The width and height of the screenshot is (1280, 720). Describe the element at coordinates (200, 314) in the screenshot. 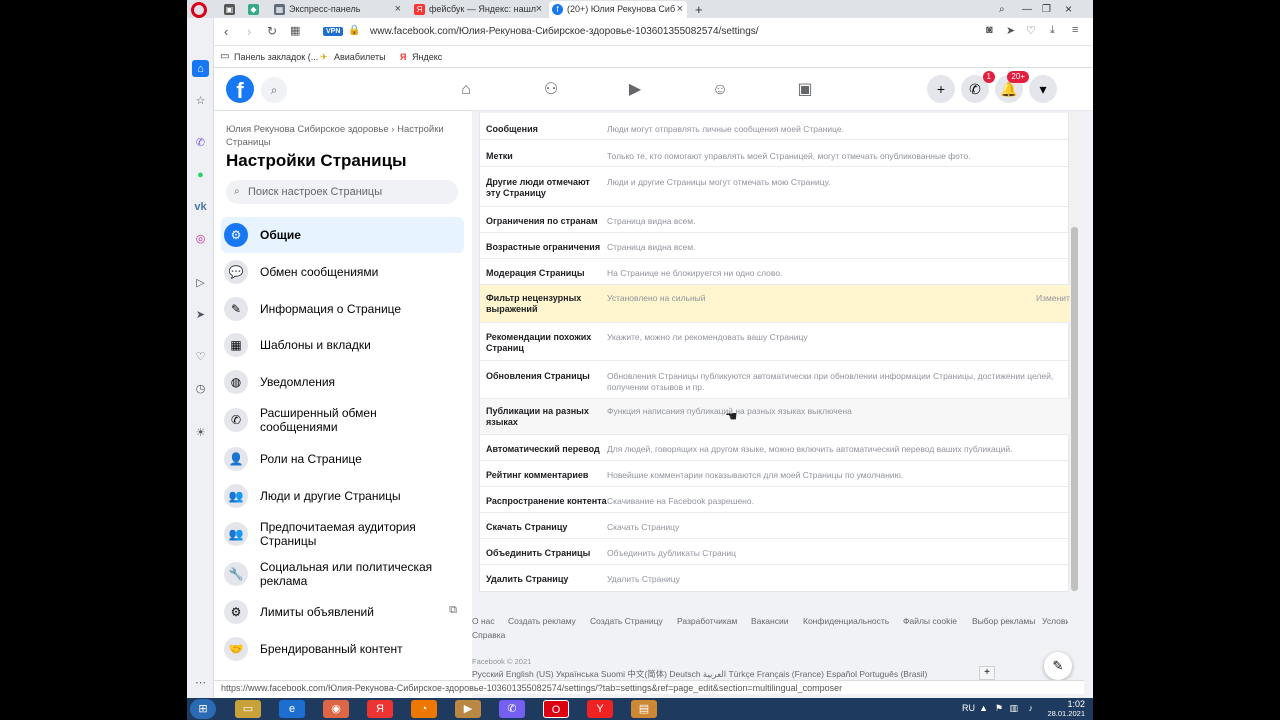

I see `send-icon: ➤` at that location.